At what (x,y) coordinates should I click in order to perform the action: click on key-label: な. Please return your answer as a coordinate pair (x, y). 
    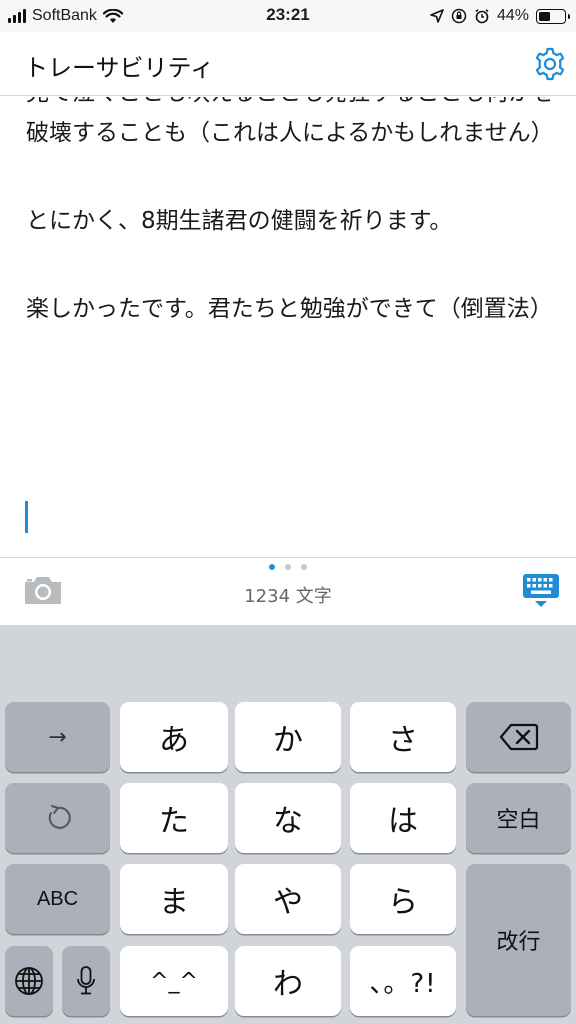
    Looking at the image, I should click on (288, 821).